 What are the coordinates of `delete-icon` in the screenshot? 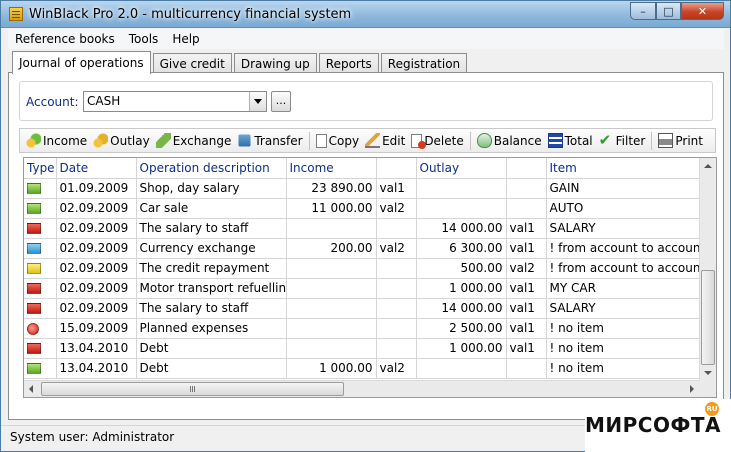 It's located at (419, 141).